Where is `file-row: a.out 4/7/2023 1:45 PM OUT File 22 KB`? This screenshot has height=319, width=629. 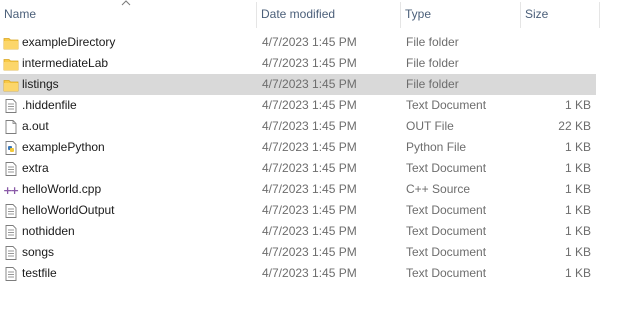 file-row: a.out 4/7/2023 1:45 PM OUT File 22 KB is located at coordinates (298, 126).